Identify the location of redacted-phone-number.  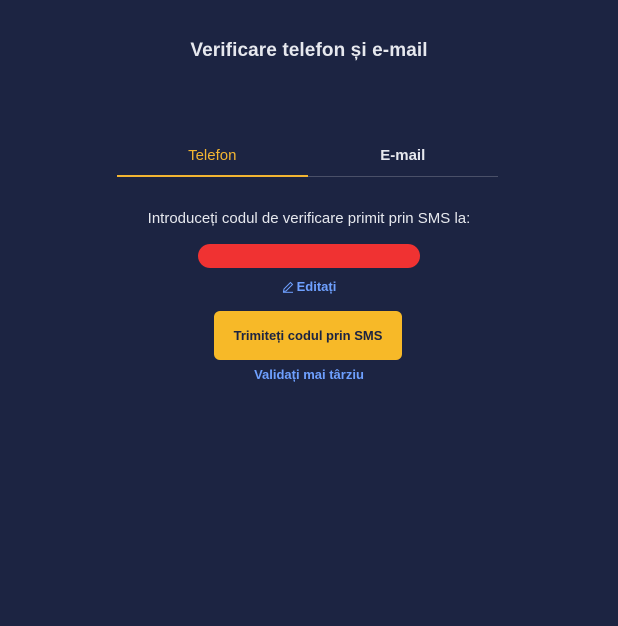
(309, 256).